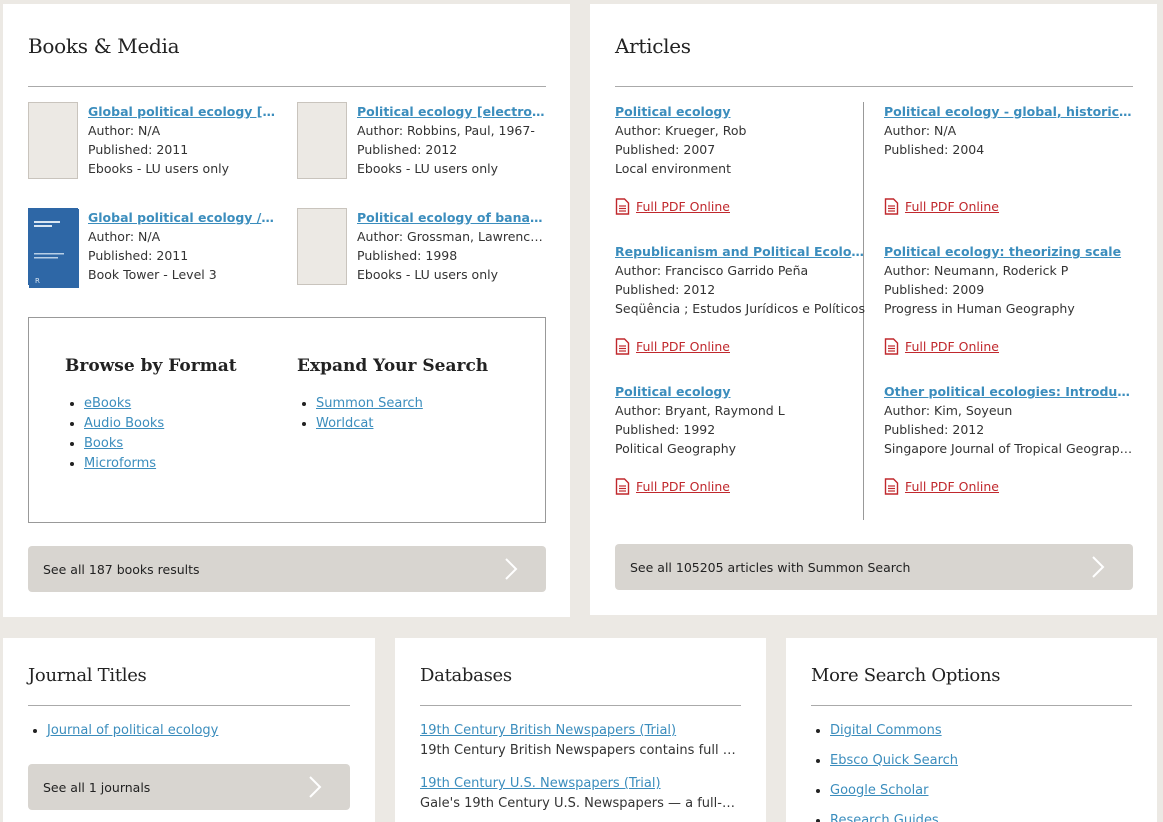 This screenshot has width=1163, height=822. What do you see at coordinates (676, 448) in the screenshot?
I see `article-source: Political Geography` at bounding box center [676, 448].